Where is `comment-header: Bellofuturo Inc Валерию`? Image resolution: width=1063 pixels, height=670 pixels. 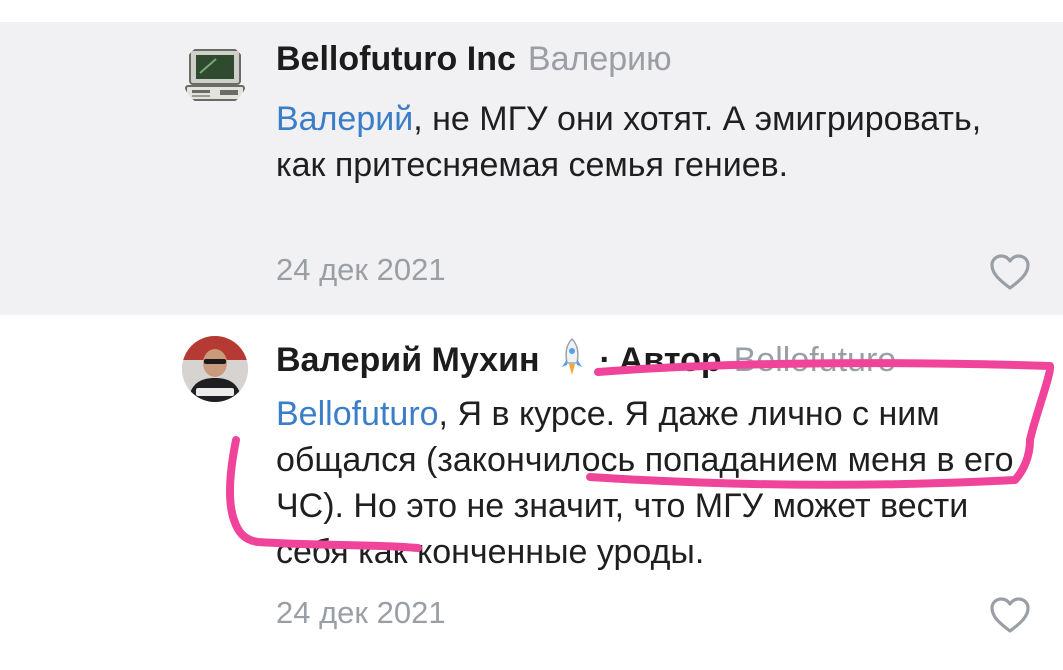
comment-header: Bellofuturo Inc Валерию is located at coordinates (474, 62).